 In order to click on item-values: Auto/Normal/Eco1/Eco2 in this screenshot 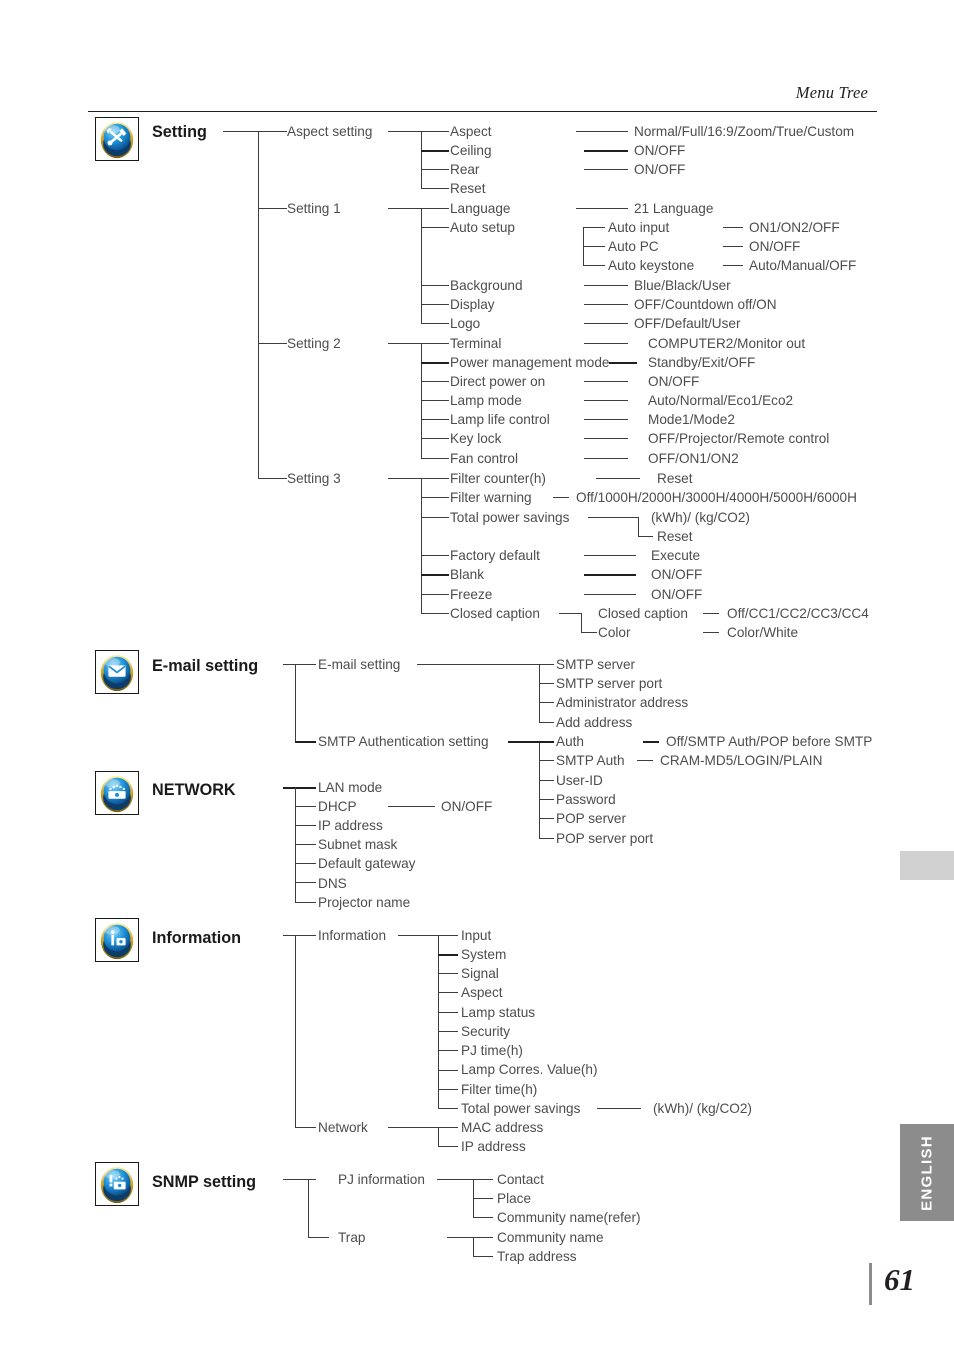, I will do `click(721, 400)`.